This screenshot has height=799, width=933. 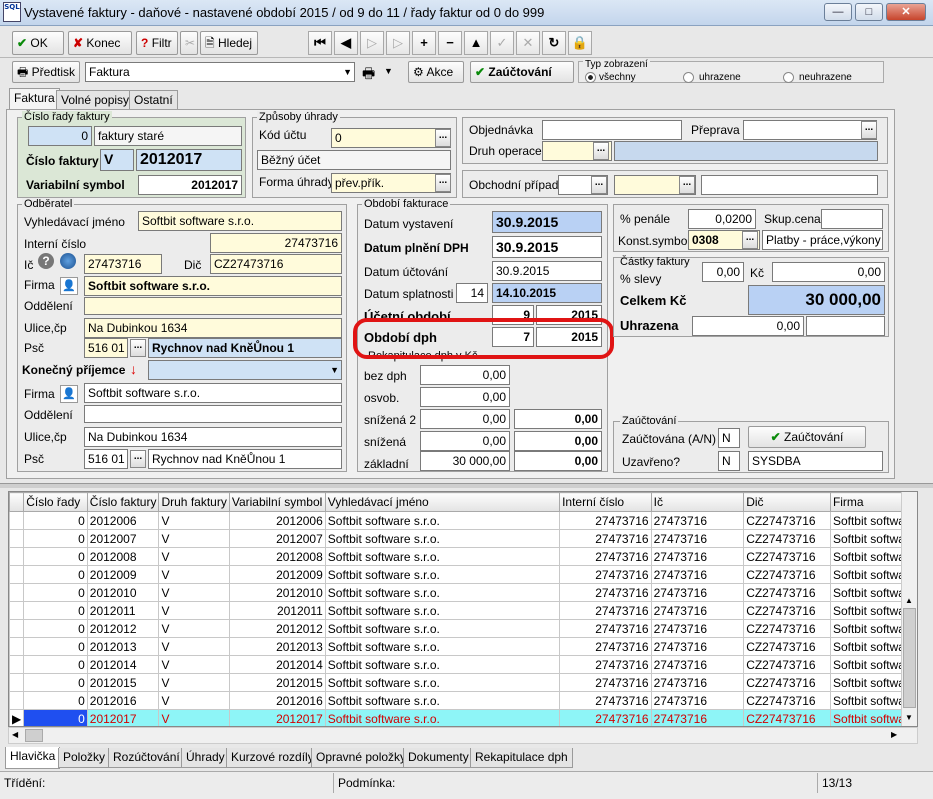 What do you see at coordinates (788, 77) in the screenshot?
I see `radio-neuhrazene` at bounding box center [788, 77].